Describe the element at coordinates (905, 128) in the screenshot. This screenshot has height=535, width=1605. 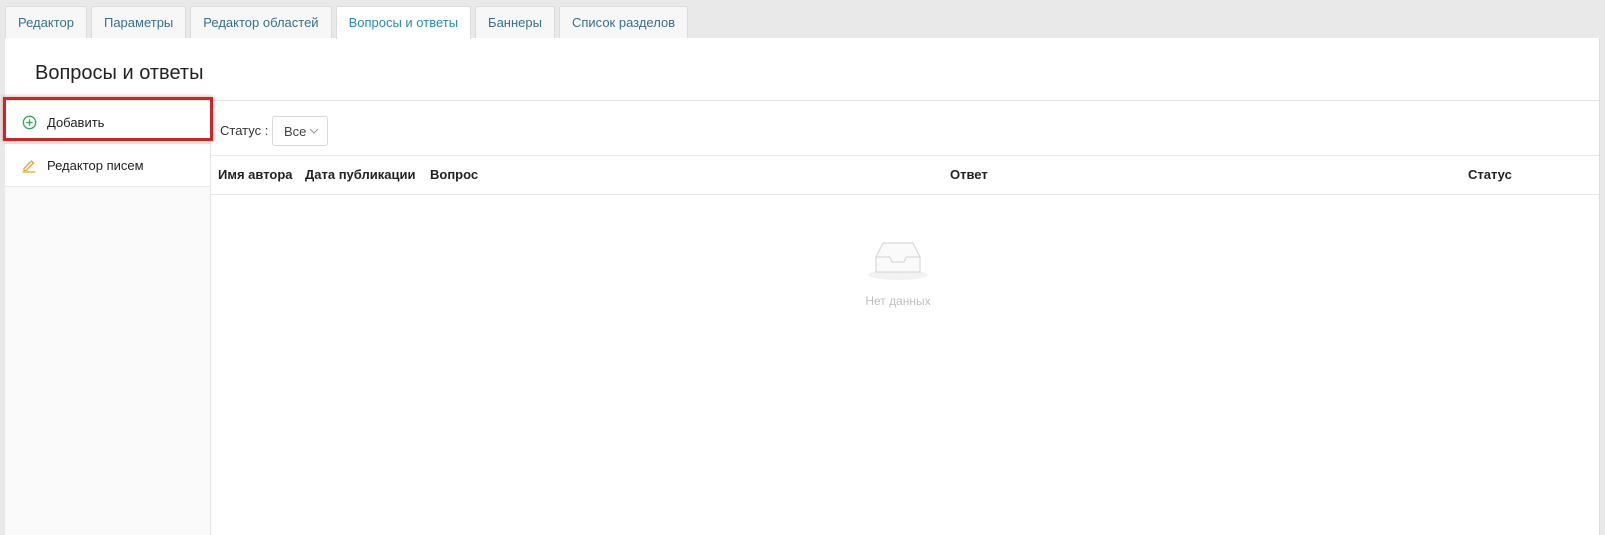
I see `filter-bar: Статус : Все` at that location.